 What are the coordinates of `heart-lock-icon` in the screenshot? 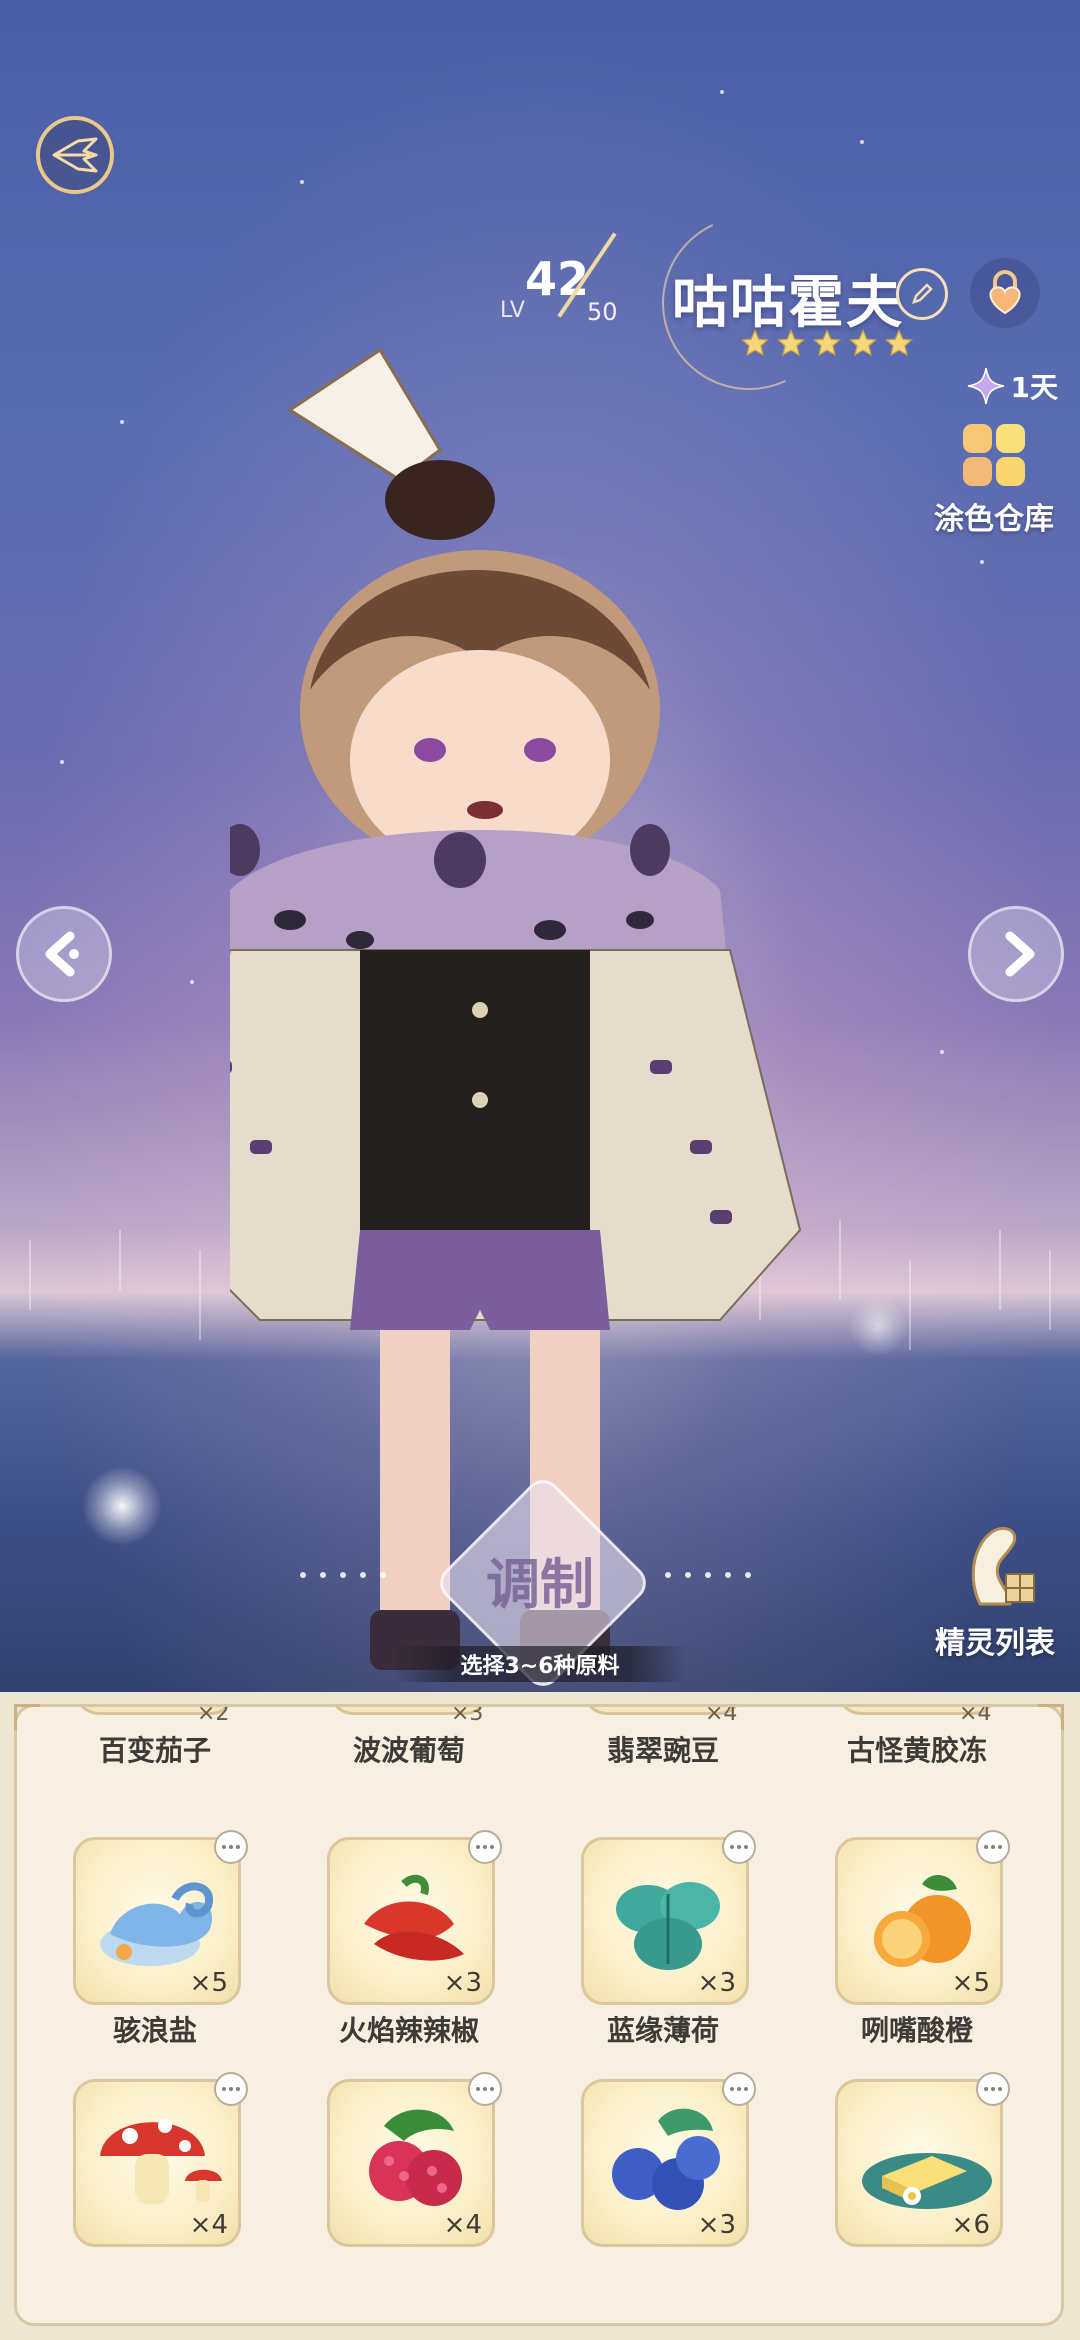 It's located at (1005, 292).